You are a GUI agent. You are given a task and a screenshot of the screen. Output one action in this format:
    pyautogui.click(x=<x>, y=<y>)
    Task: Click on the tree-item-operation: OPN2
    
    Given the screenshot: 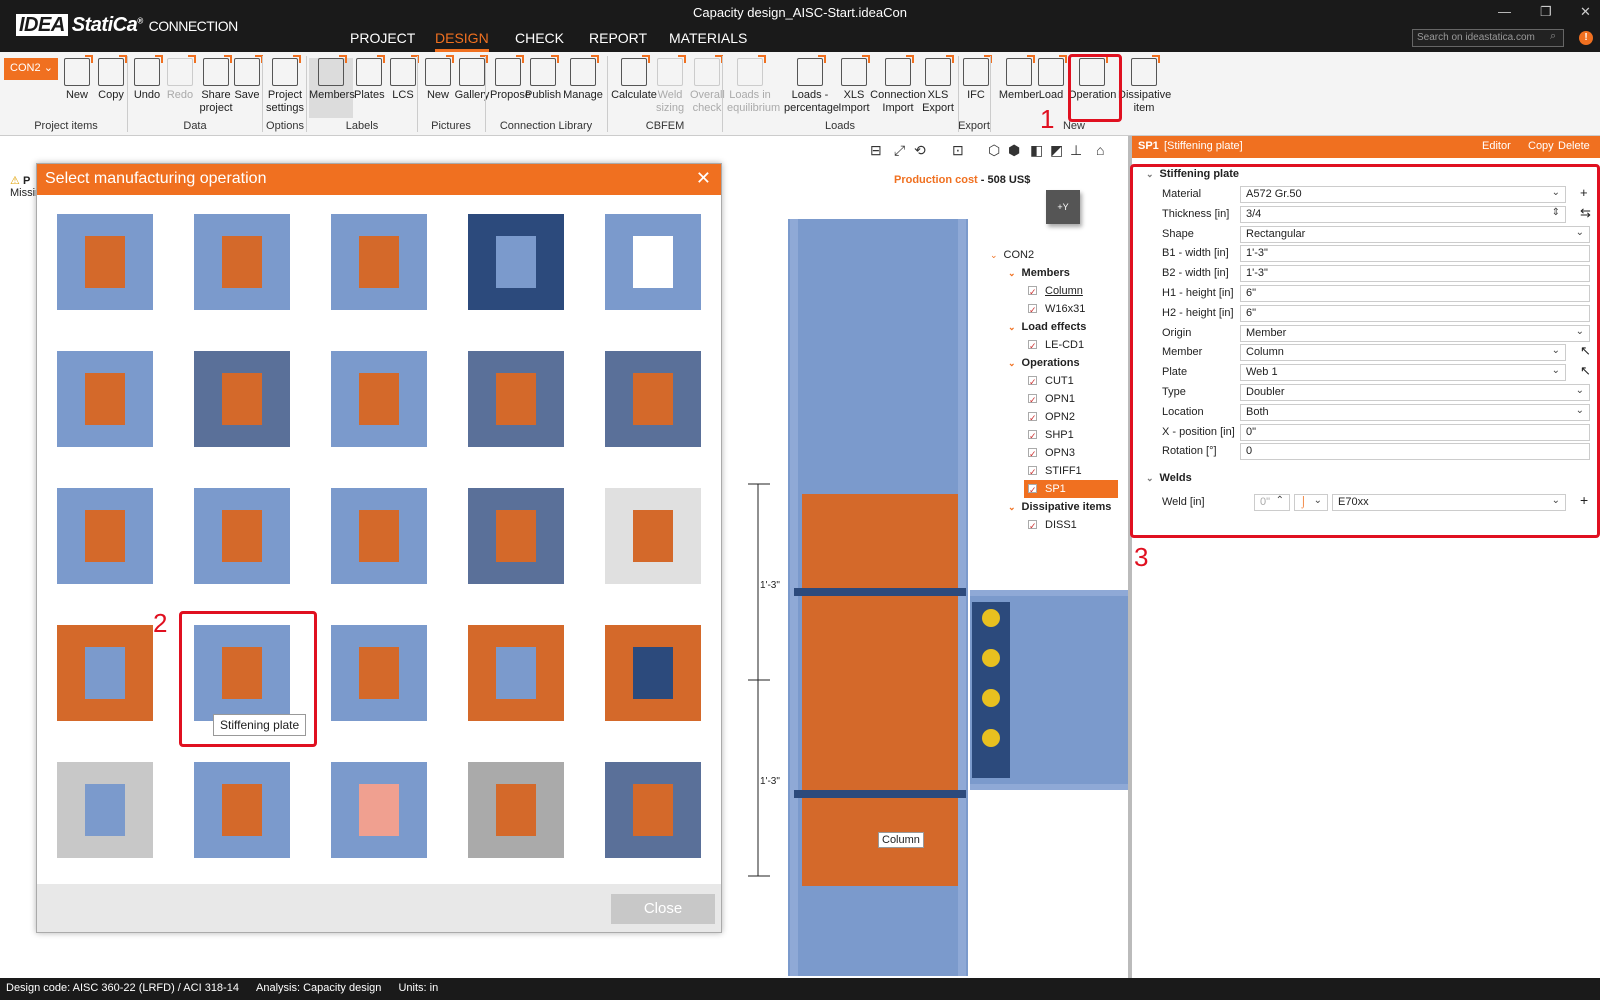 What is the action you would take?
    pyautogui.click(x=1051, y=417)
    